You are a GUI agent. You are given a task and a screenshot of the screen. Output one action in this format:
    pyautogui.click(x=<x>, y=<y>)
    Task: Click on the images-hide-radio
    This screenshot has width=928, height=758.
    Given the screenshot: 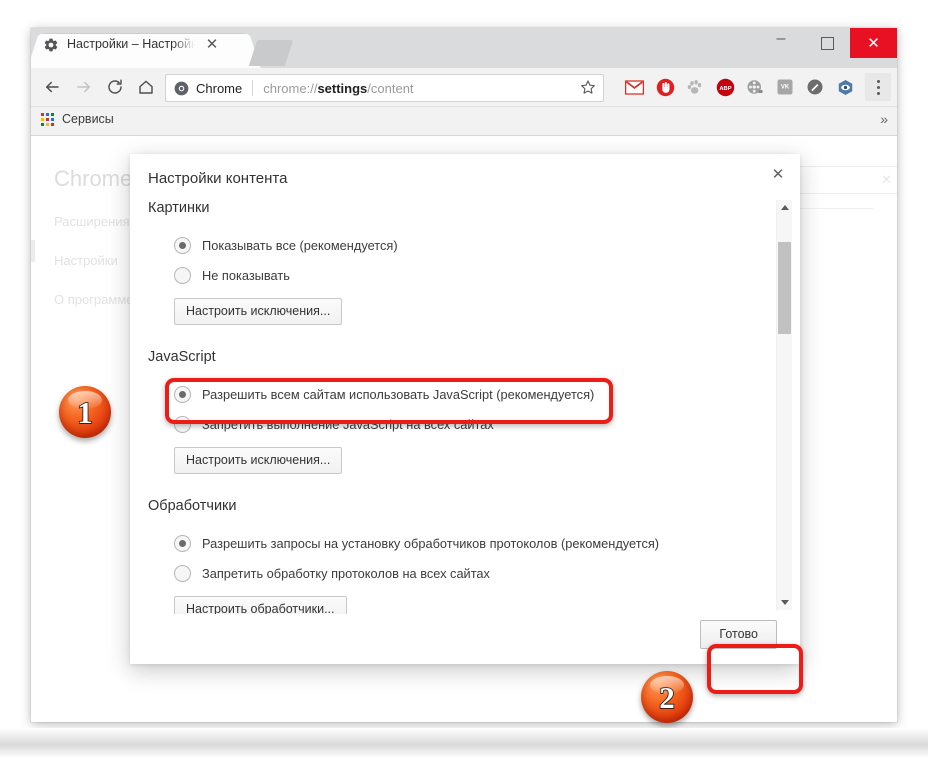 What is the action you would take?
    pyautogui.click(x=182, y=275)
    